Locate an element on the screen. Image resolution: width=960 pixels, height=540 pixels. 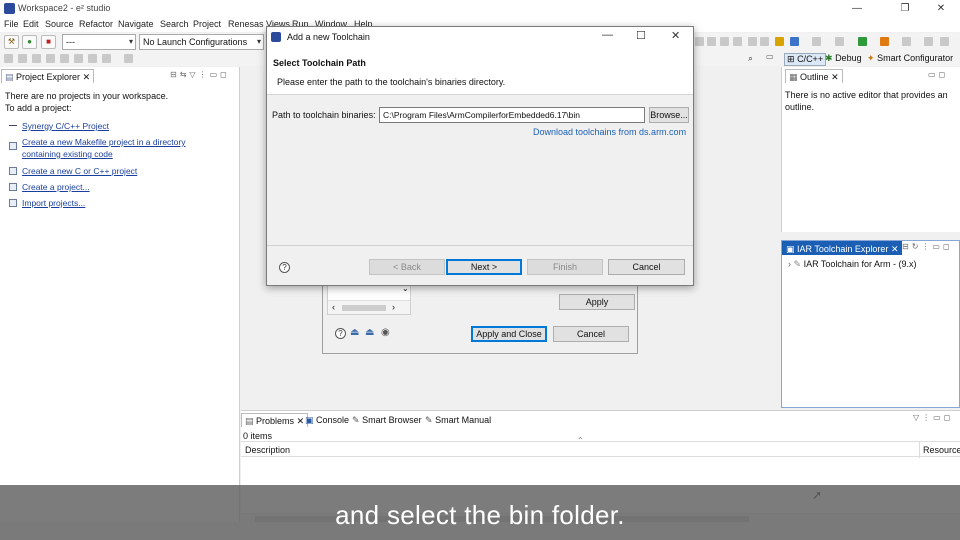
close-window-button: ✕ is located at coordinates (941, 9).